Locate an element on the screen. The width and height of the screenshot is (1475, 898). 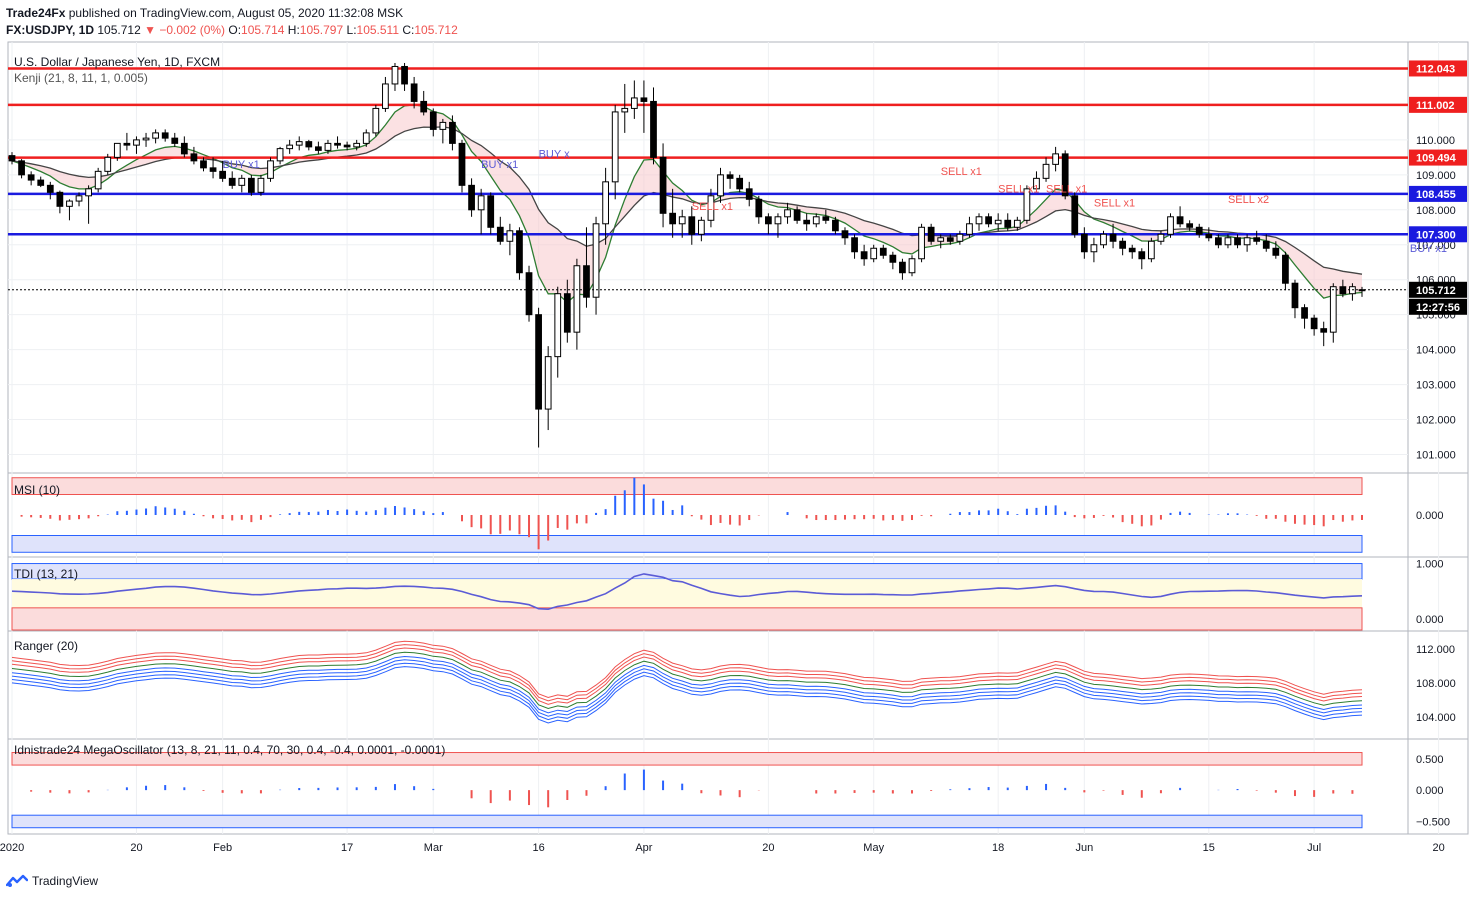
signal-label: SELL x2 is located at coordinates (1248, 200).